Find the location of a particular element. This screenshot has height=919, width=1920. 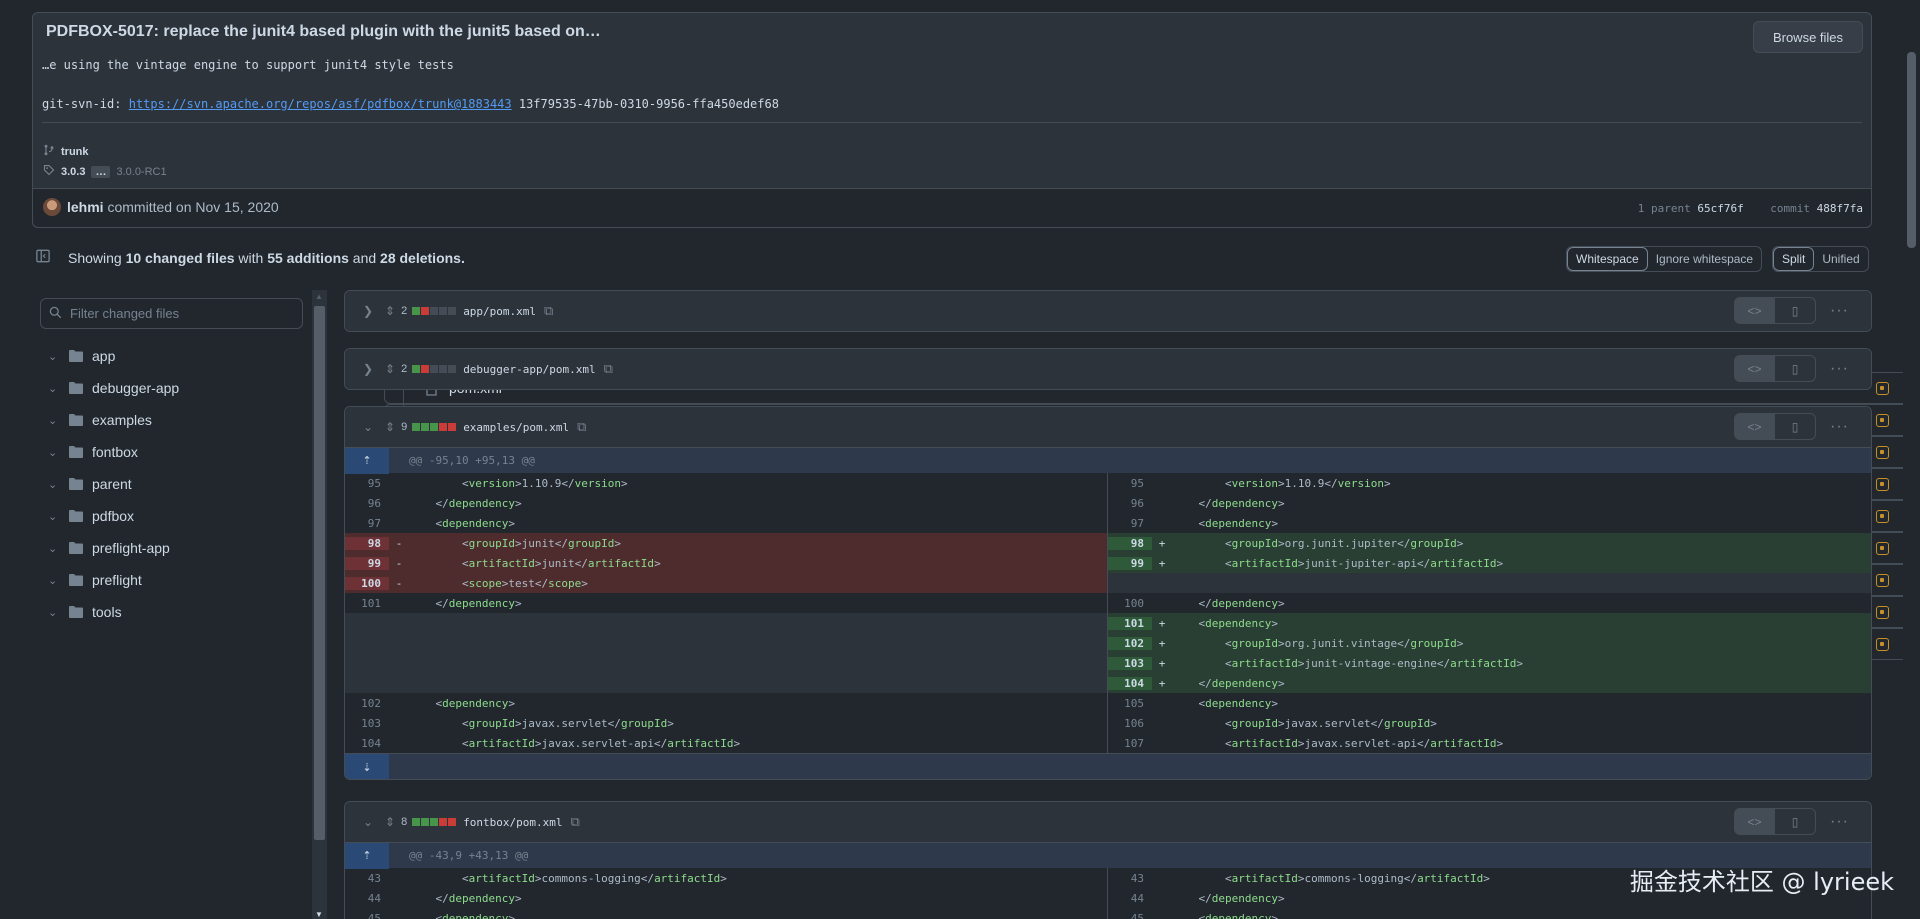

line-number: 107 is located at coordinates (1130, 743).